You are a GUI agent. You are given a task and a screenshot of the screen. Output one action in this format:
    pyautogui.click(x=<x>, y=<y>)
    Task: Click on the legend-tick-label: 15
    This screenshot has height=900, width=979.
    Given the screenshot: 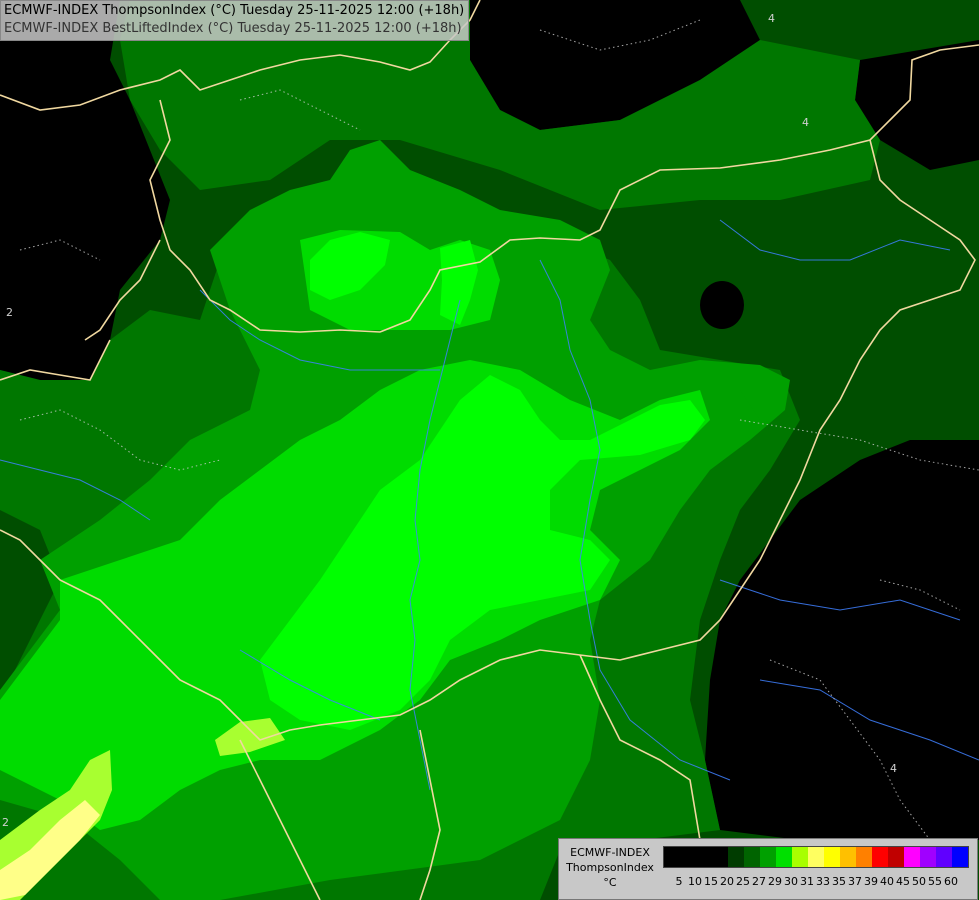 What is the action you would take?
    pyautogui.click(x=711, y=881)
    